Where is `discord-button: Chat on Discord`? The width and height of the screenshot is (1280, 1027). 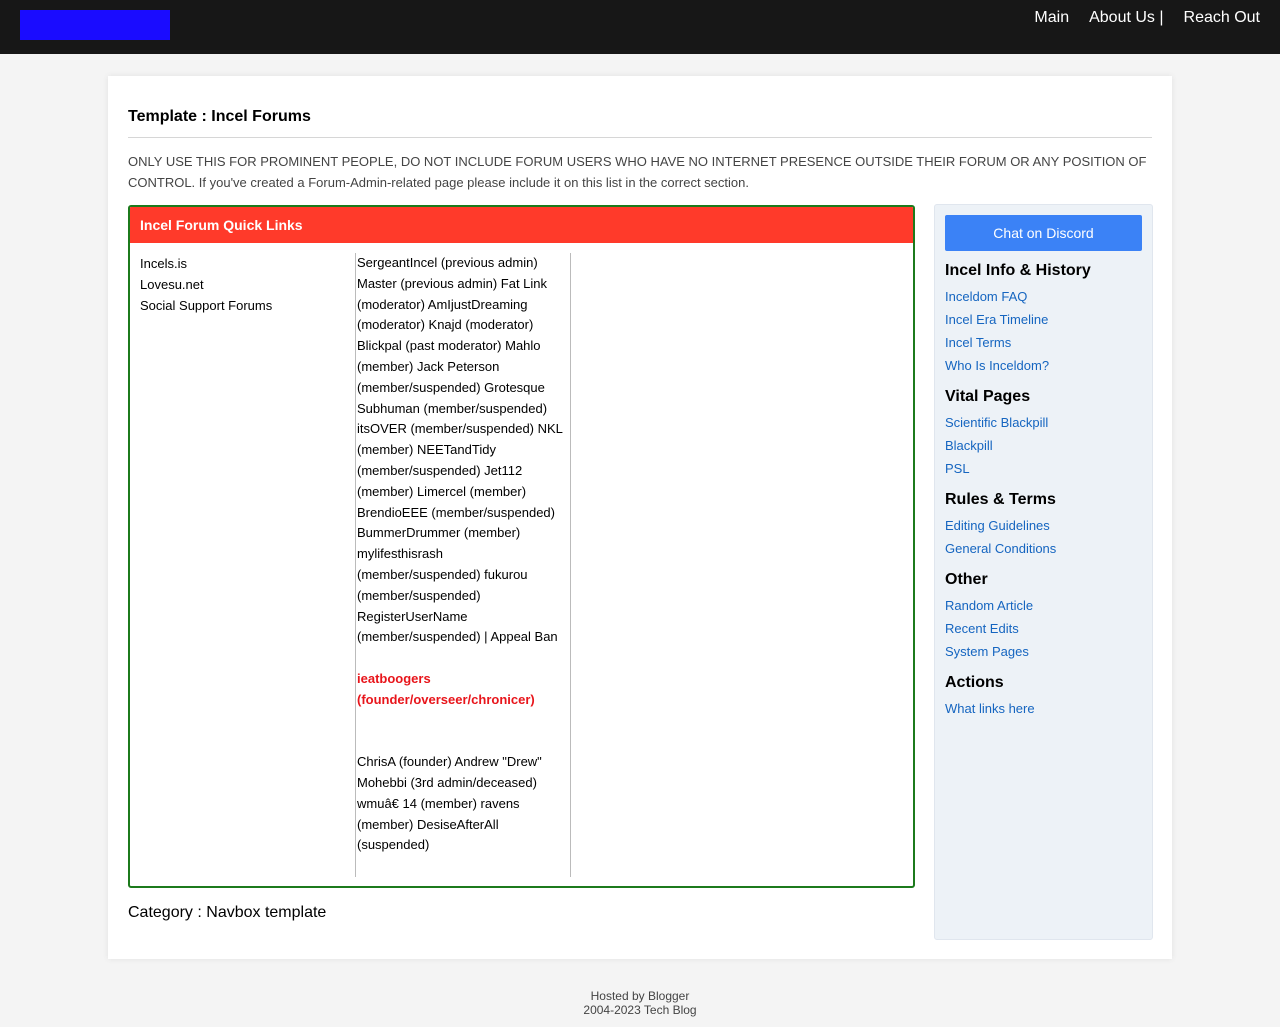
discord-button: Chat on Discord is located at coordinates (1043, 233).